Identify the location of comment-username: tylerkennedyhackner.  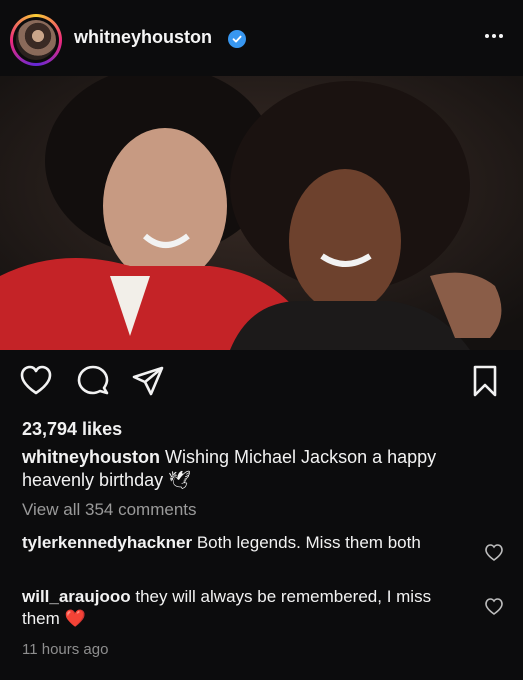
(107, 542).